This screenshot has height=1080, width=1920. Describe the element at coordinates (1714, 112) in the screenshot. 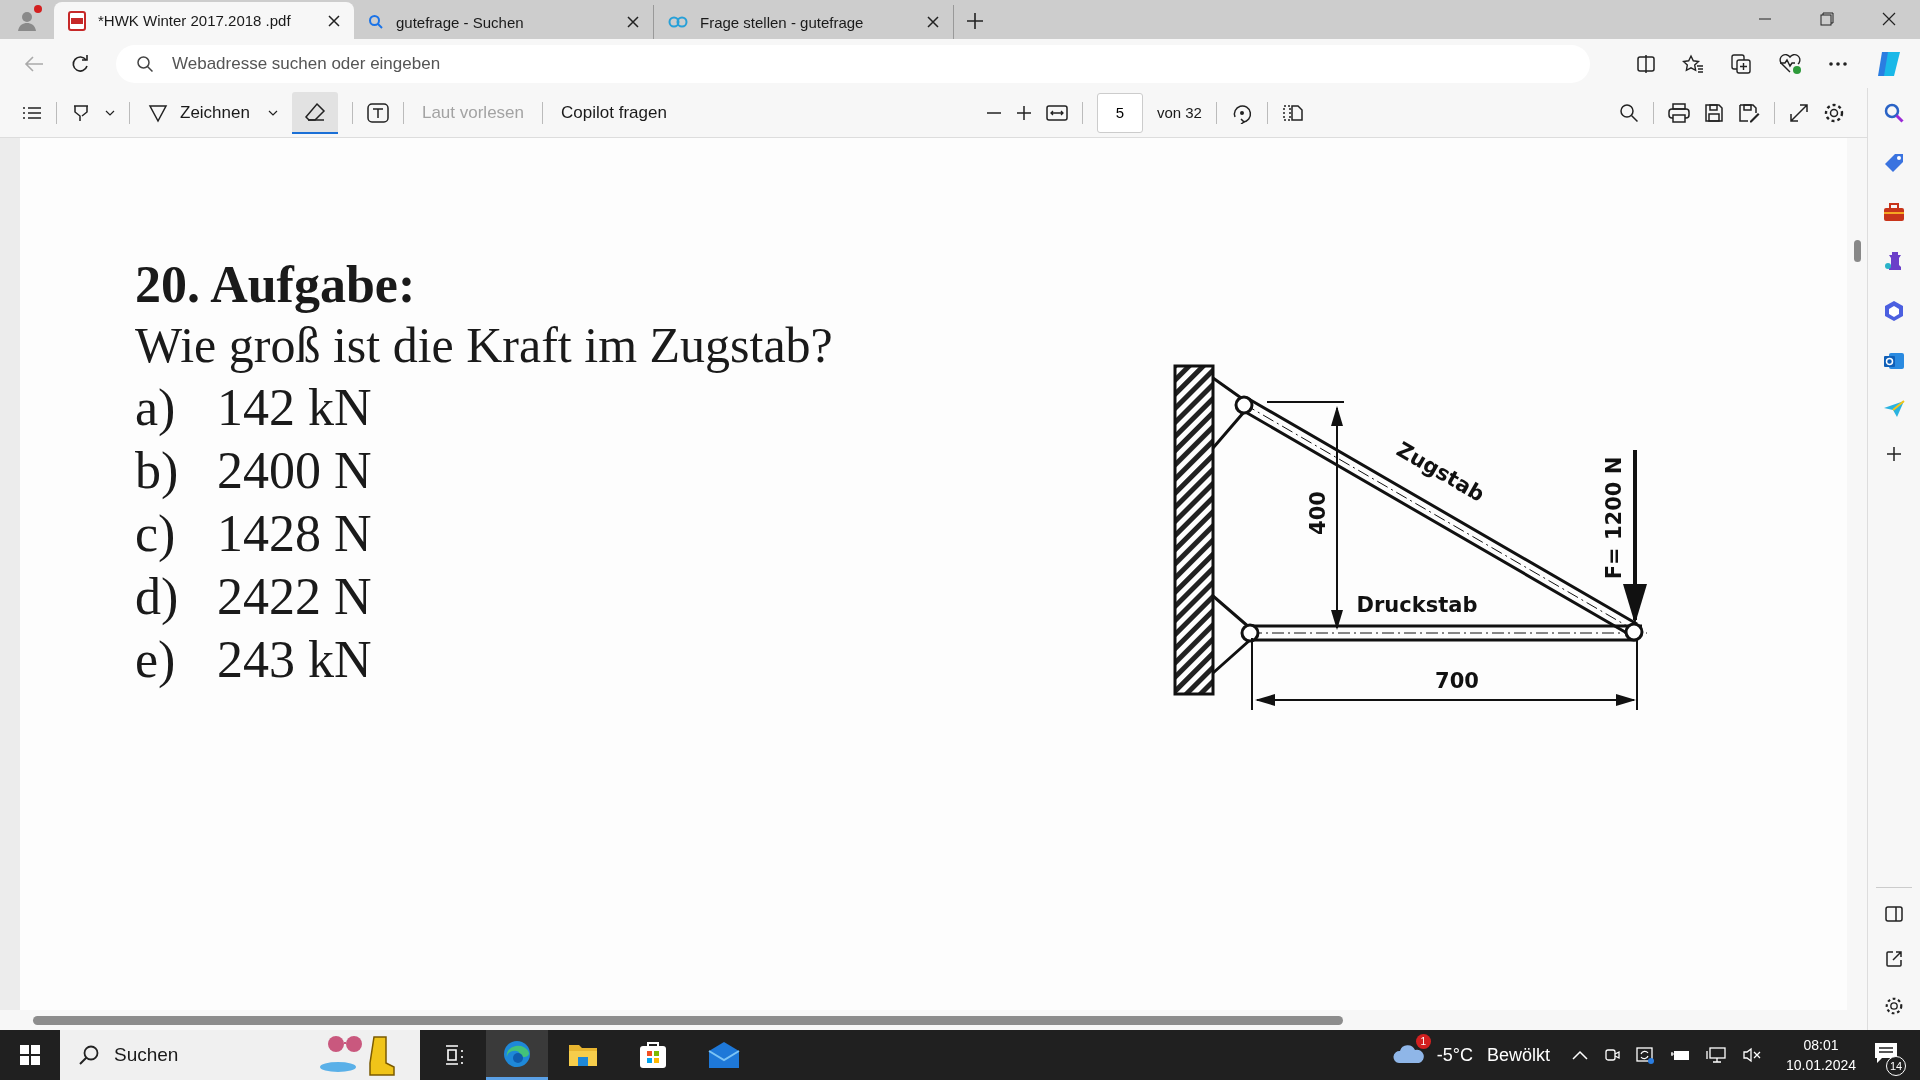

I see `save-icon` at that location.